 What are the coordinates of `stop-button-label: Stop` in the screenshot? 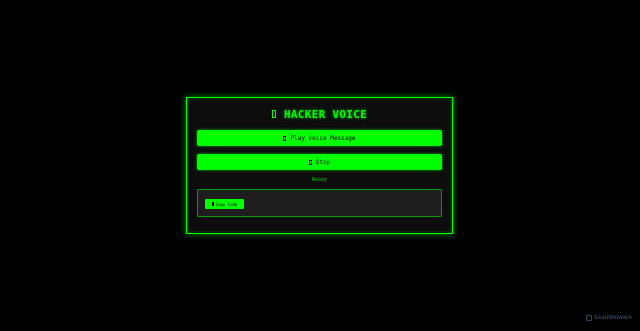 It's located at (323, 162).